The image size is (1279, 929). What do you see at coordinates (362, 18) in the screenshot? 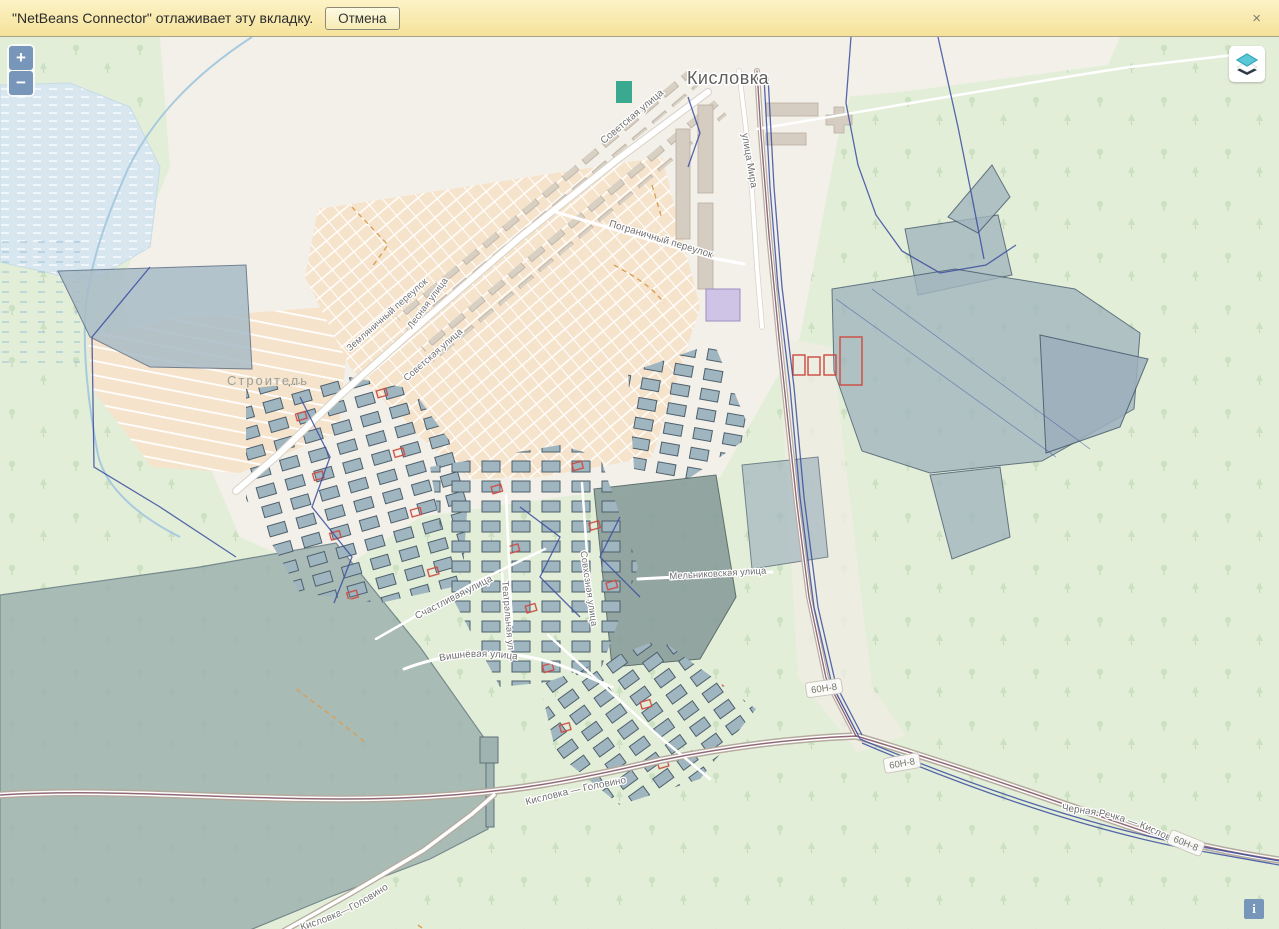
I see `cancel-button: Отмена` at bounding box center [362, 18].